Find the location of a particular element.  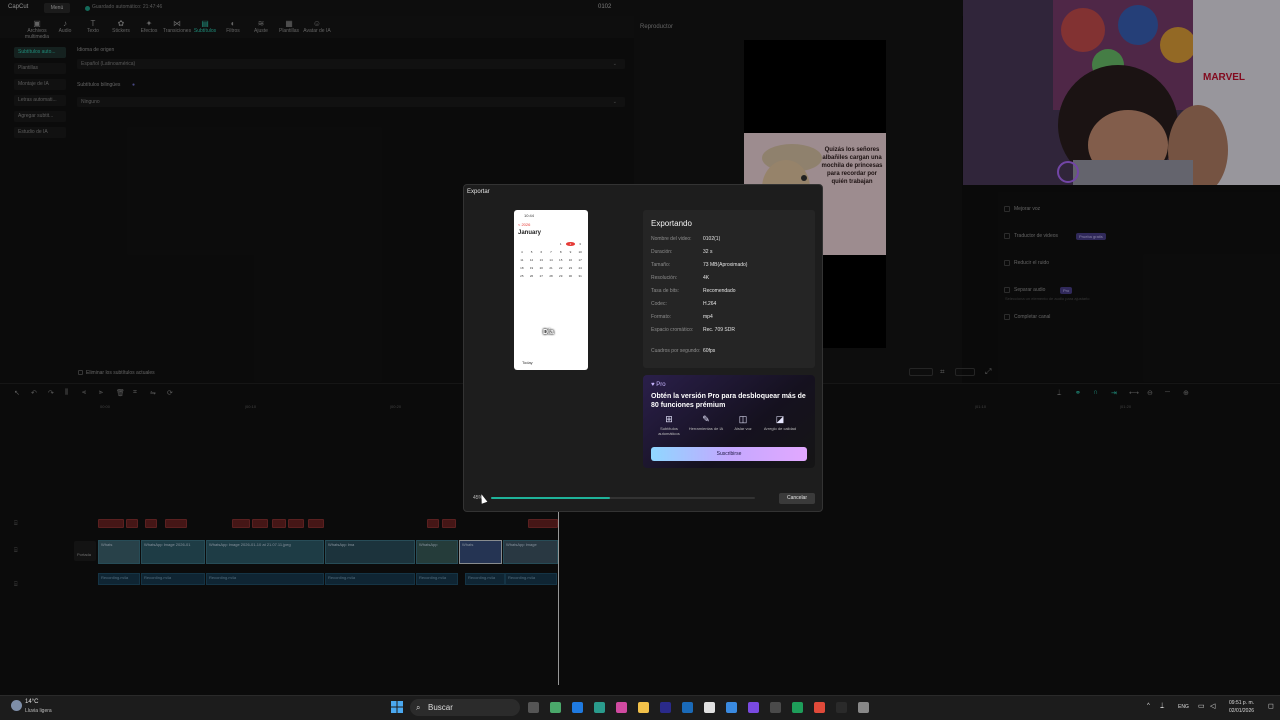

calendar-day: 20 is located at coordinates (541, 268).